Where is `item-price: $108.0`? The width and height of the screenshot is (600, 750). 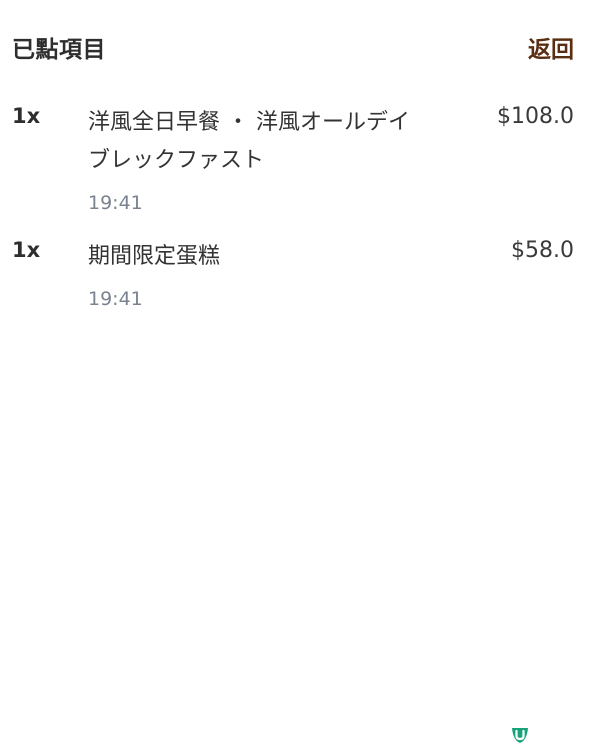 item-price: $108.0 is located at coordinates (535, 116).